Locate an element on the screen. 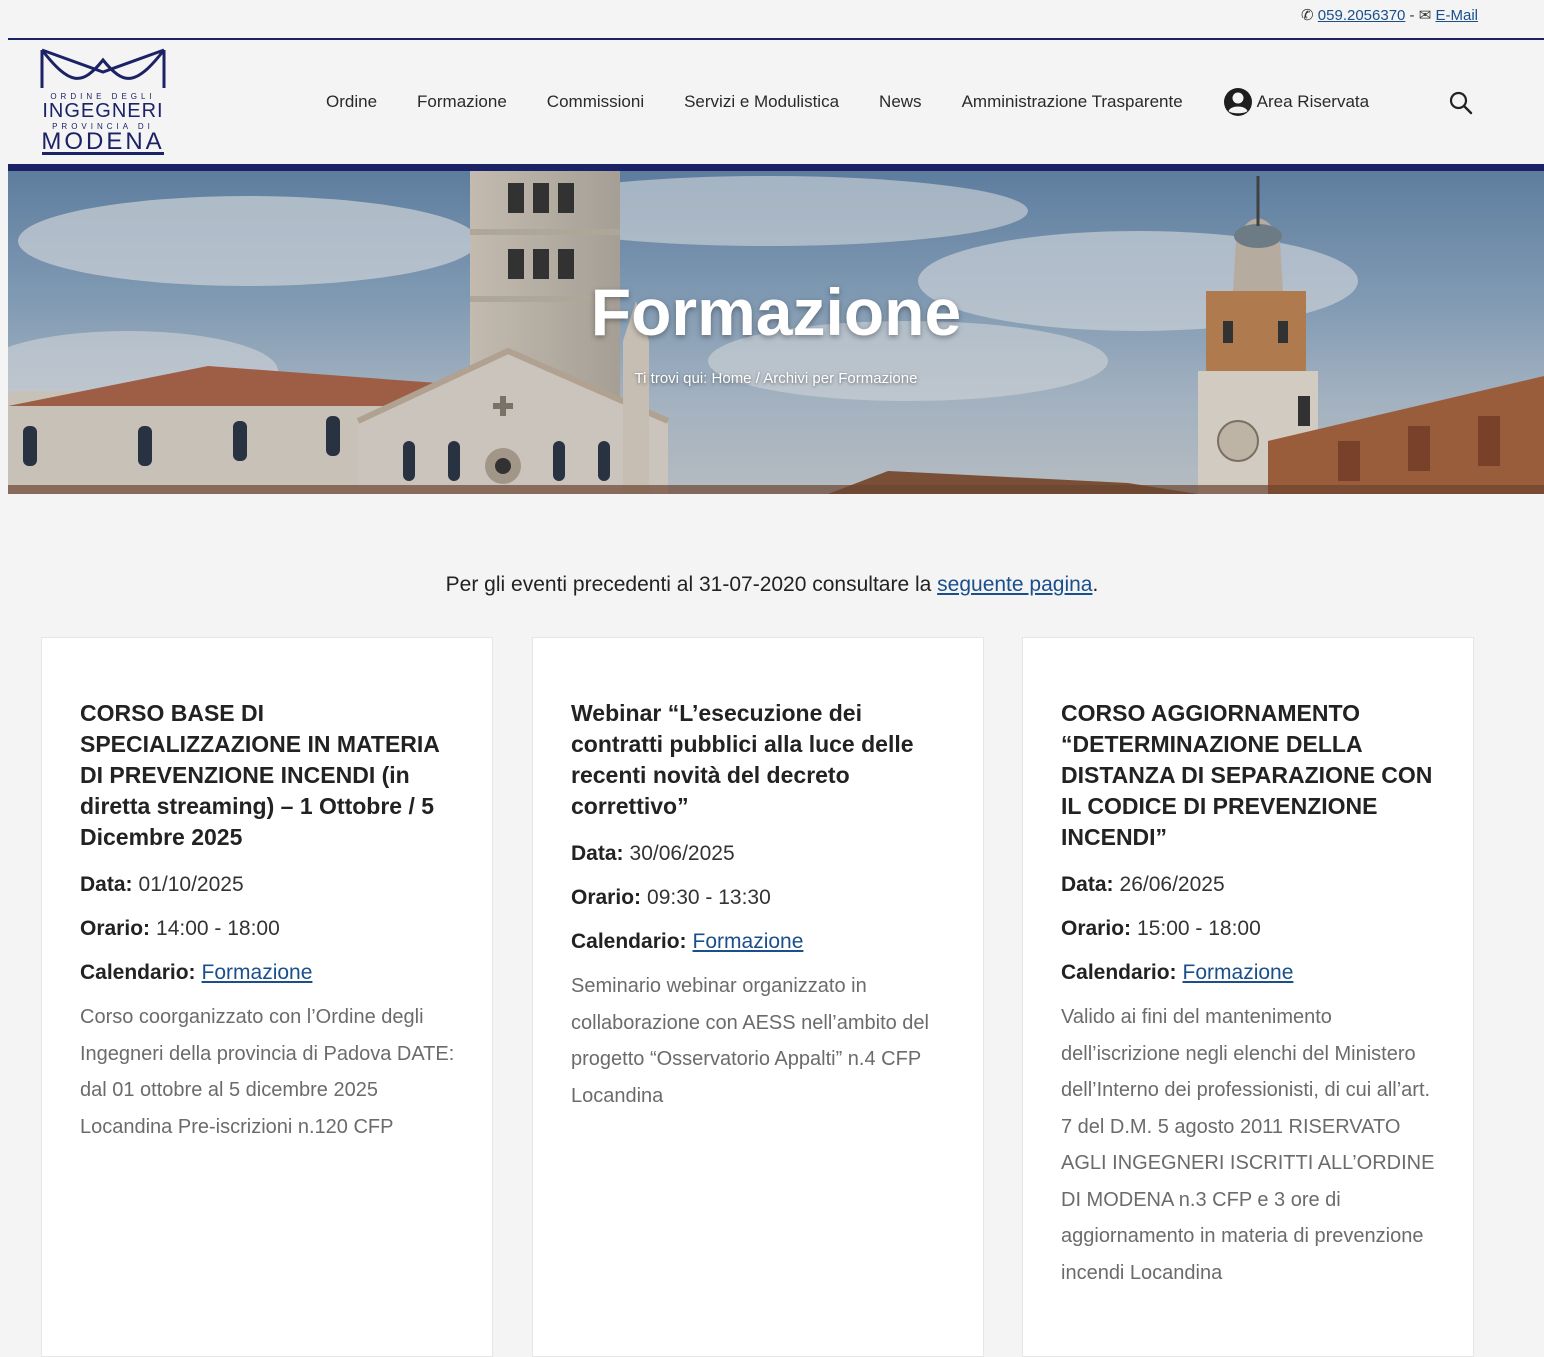 The width and height of the screenshot is (1544, 1357). logo-arch-icon is located at coordinates (103, 68).